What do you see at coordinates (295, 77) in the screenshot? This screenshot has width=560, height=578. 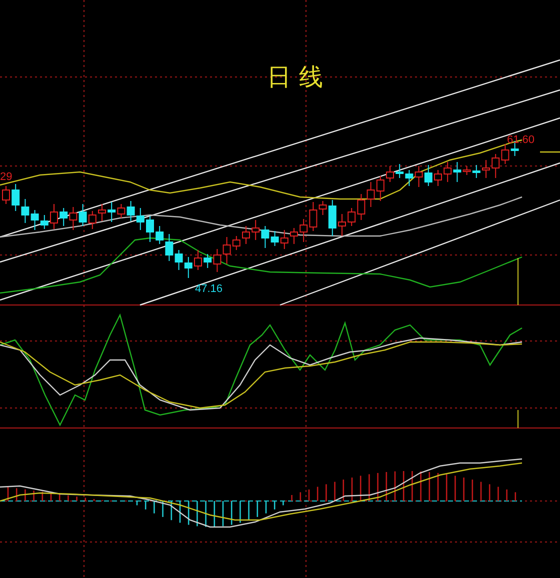 I see `chart-title: 日 线` at bounding box center [295, 77].